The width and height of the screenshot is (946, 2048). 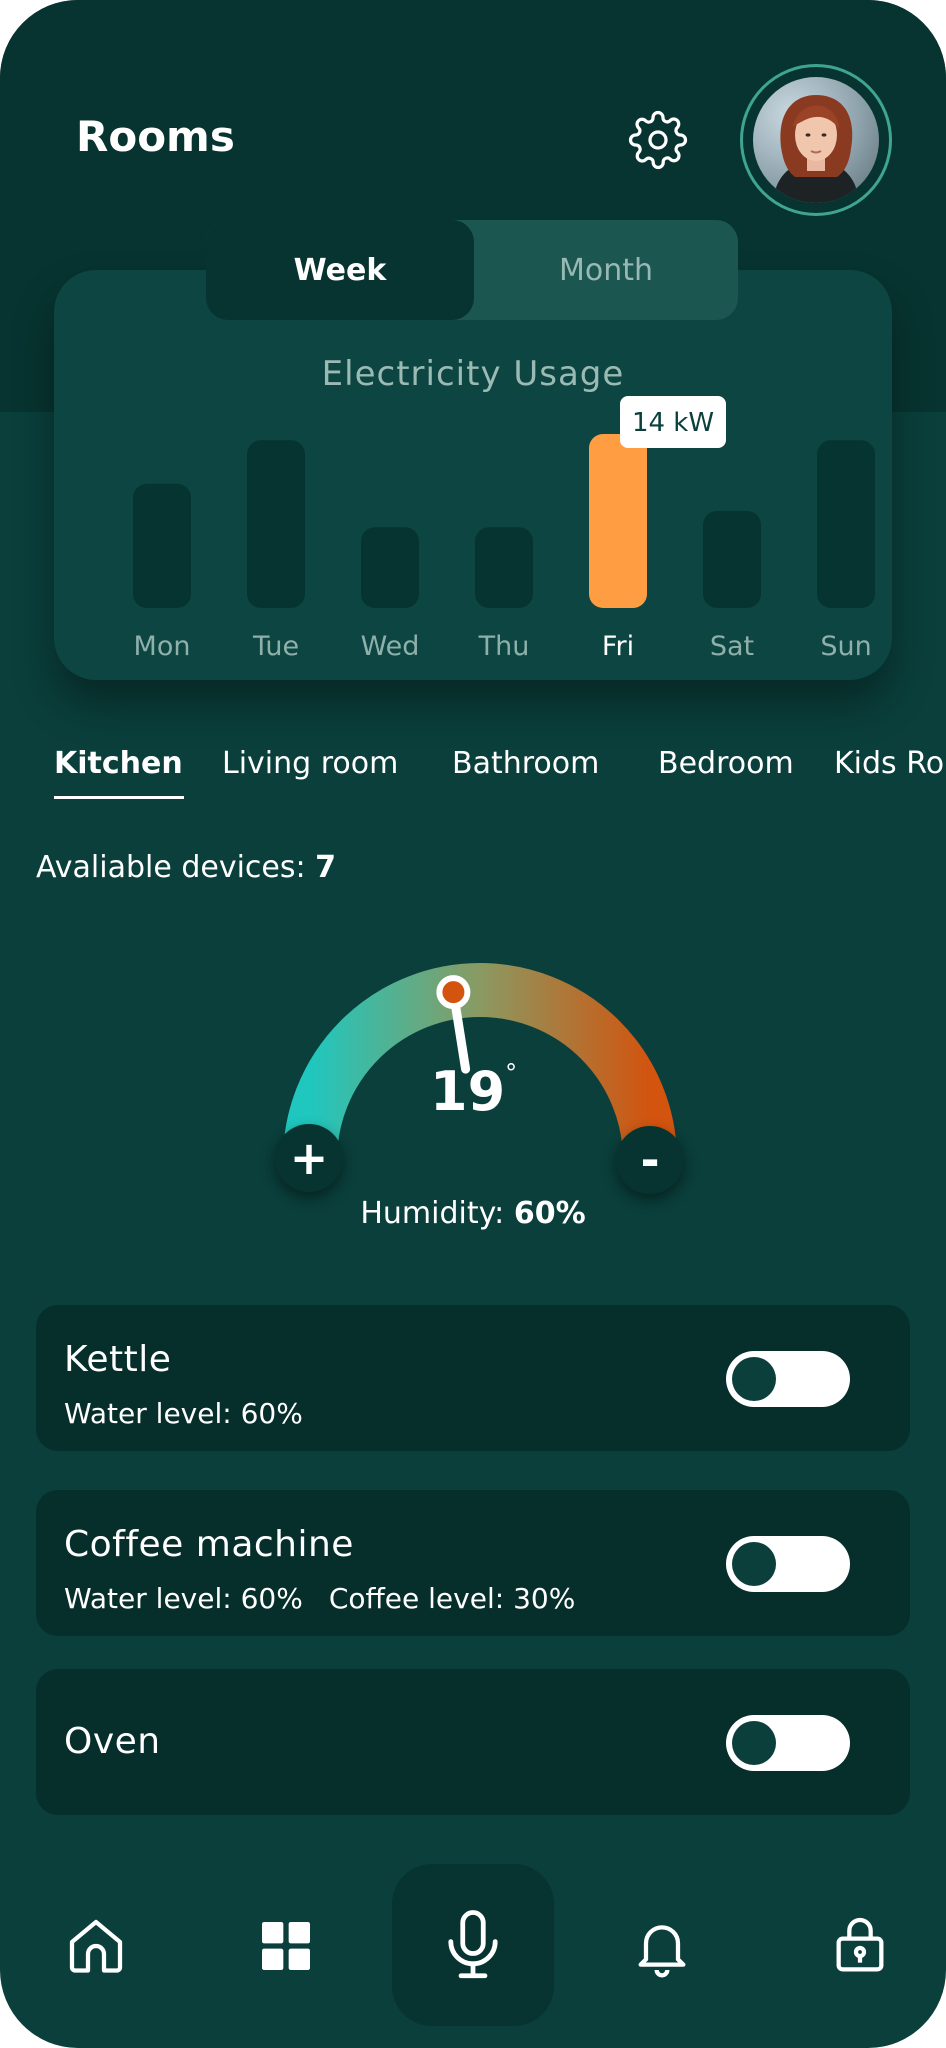 What do you see at coordinates (618, 521) in the screenshot?
I see `bar-fri` at bounding box center [618, 521].